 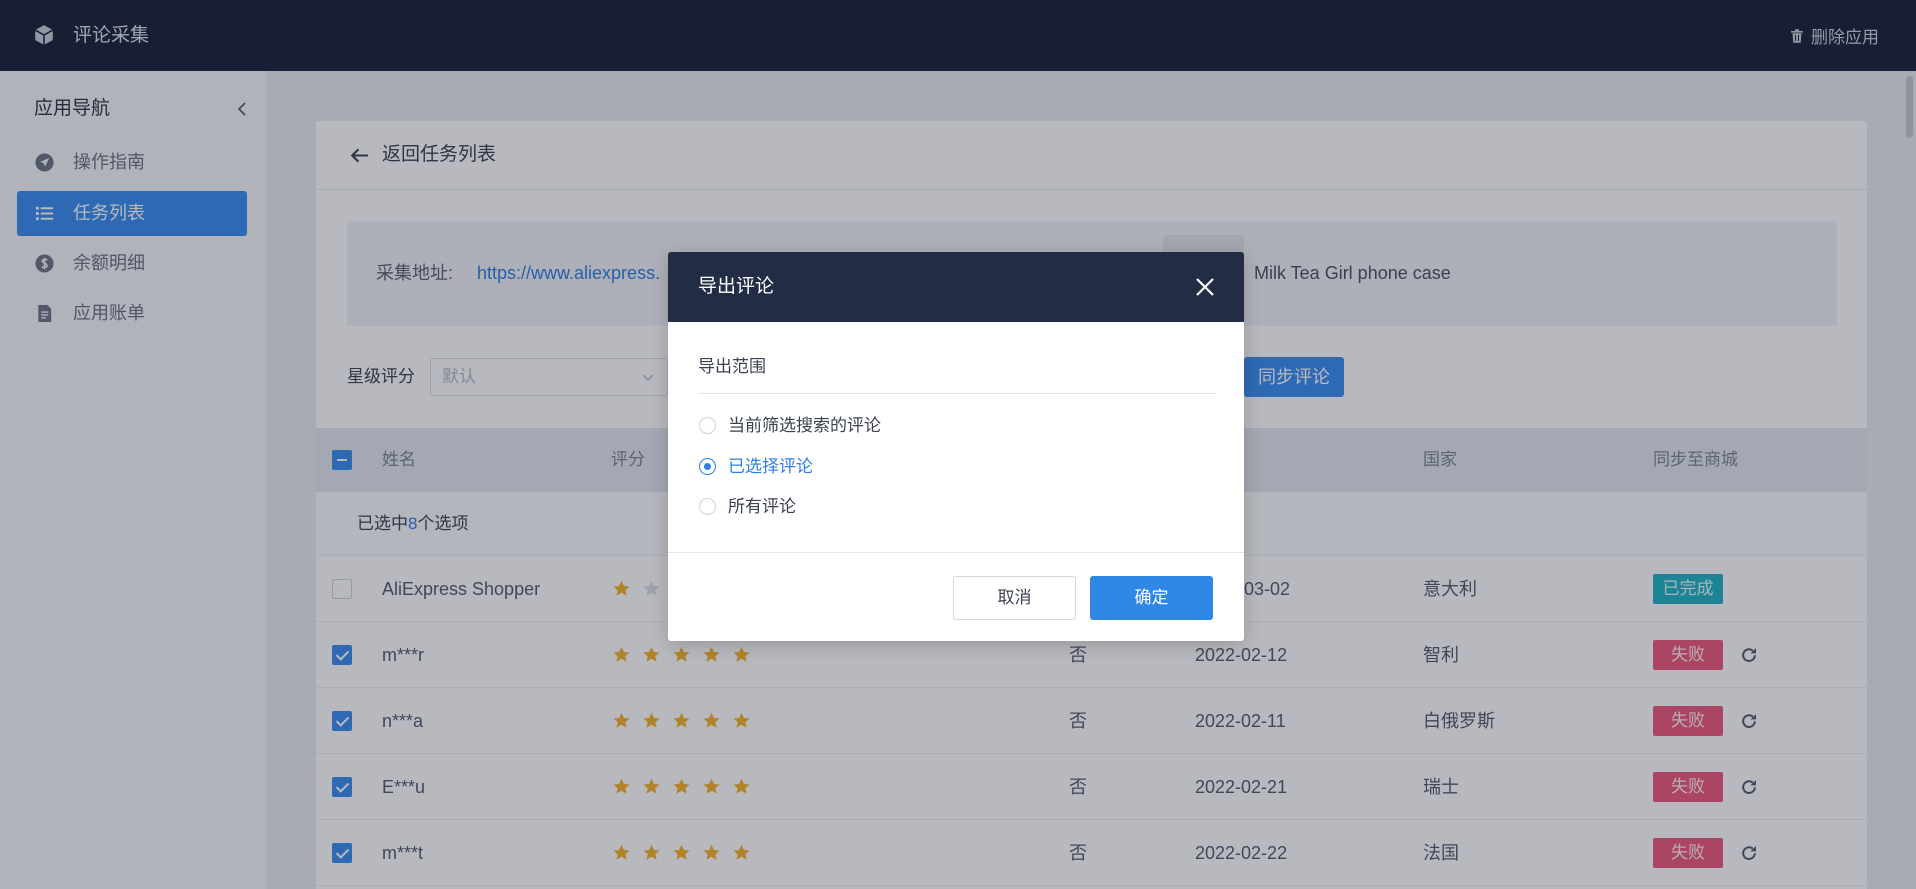 What do you see at coordinates (908, 467) in the screenshot?
I see `export-option-selected: 已选择评论` at bounding box center [908, 467].